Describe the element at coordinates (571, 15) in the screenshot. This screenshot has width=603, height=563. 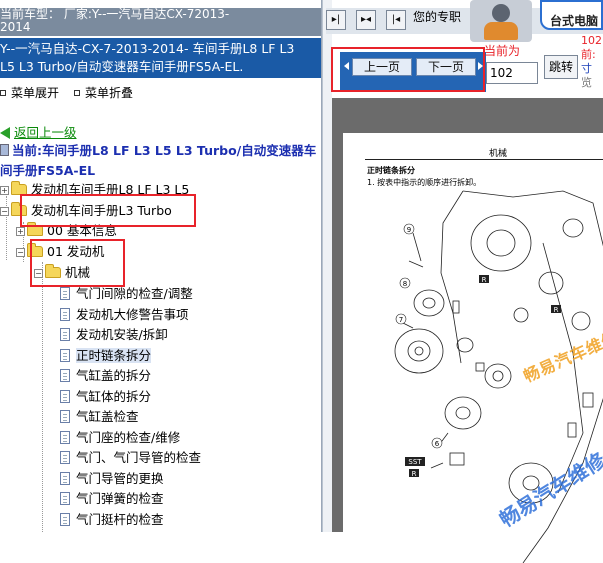
I see `ad-banner: 台式电脑` at that location.